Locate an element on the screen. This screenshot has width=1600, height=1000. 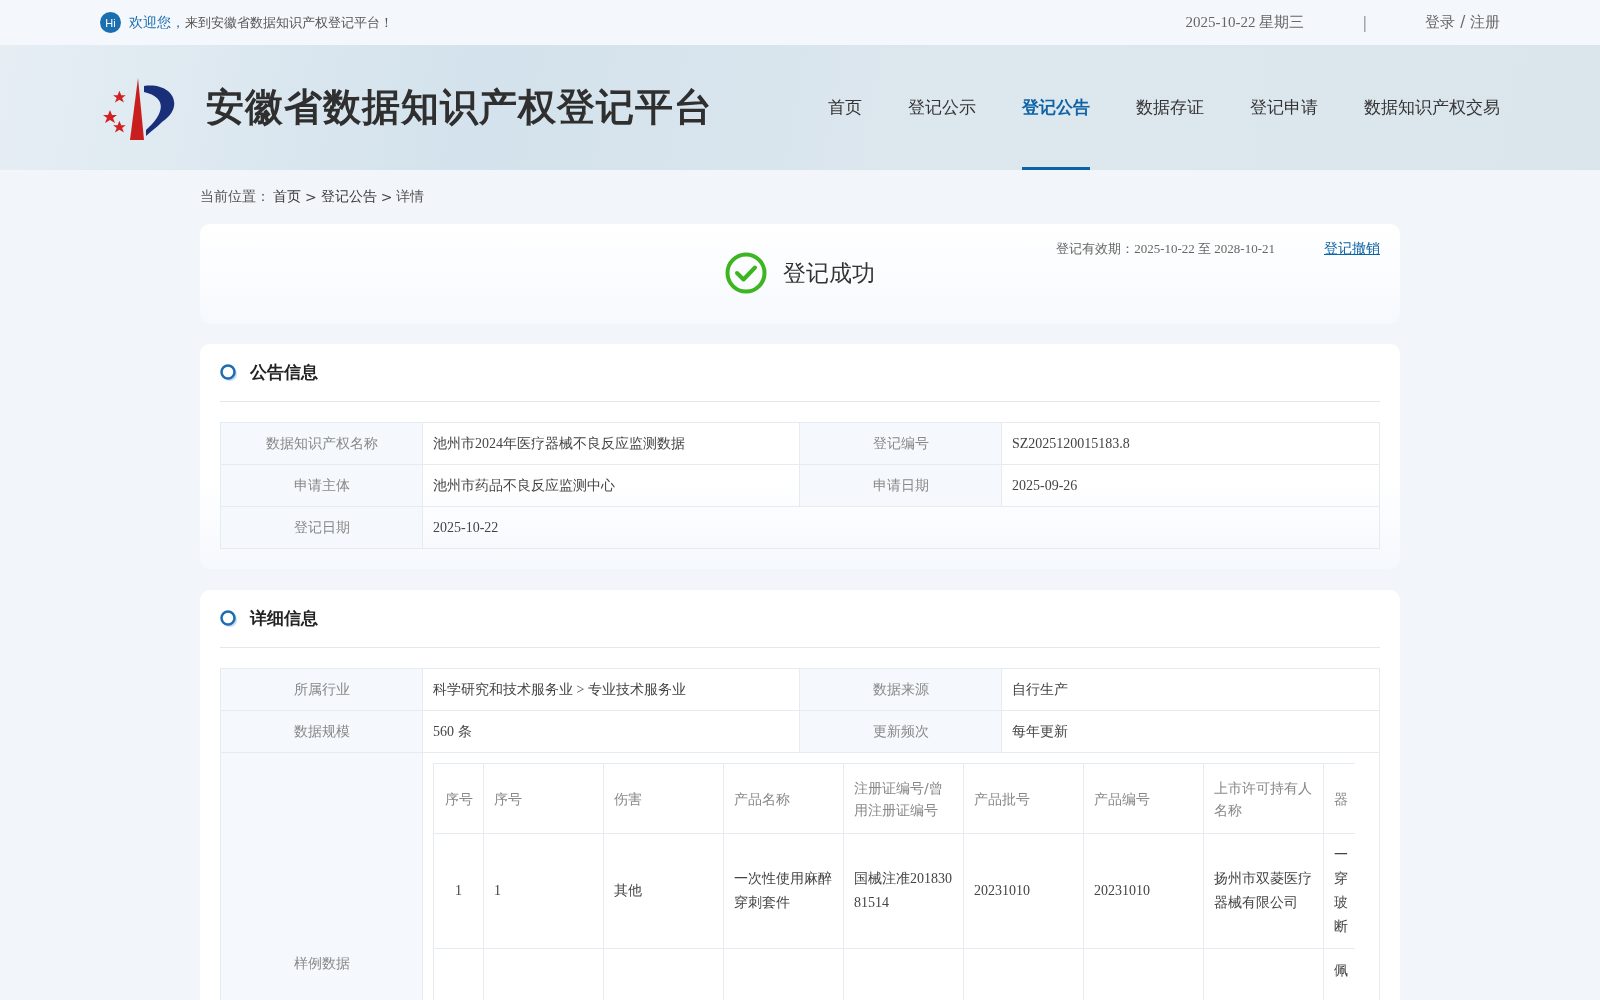
status-title: 登记成功 is located at coordinates (829, 273).